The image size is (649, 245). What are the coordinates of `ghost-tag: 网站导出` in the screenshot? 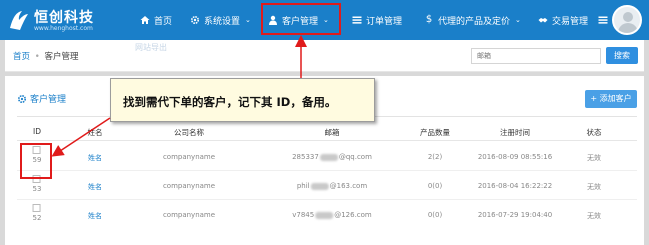 It's located at (151, 47).